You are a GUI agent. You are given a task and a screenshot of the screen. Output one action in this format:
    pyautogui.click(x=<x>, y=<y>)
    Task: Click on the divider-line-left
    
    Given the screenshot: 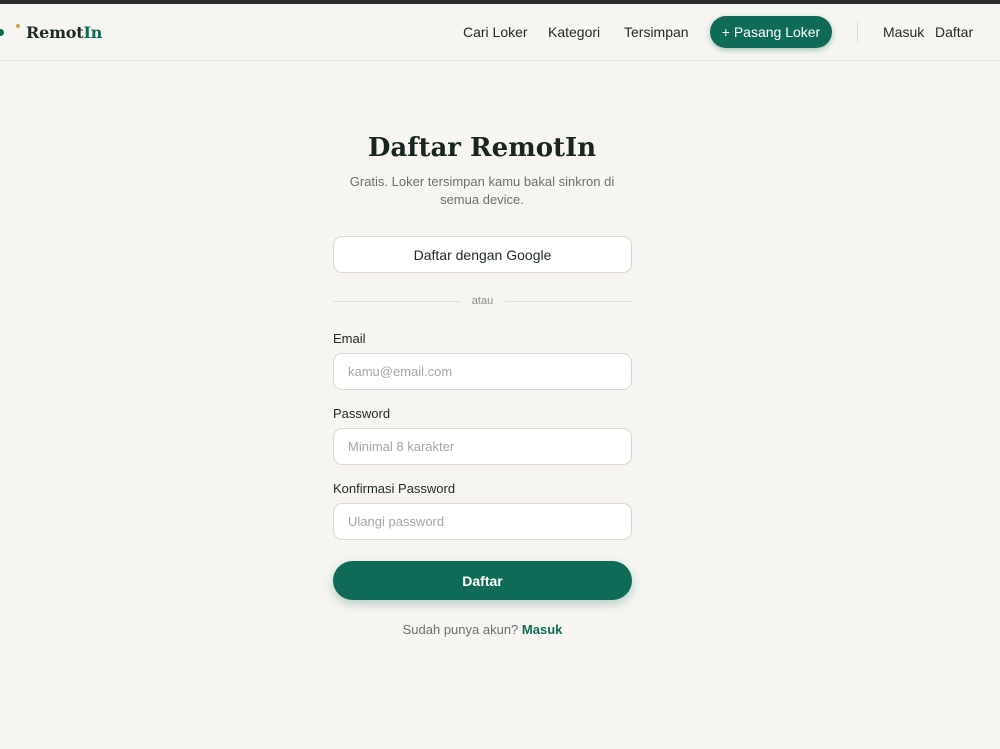 What is the action you would take?
    pyautogui.click(x=396, y=301)
    